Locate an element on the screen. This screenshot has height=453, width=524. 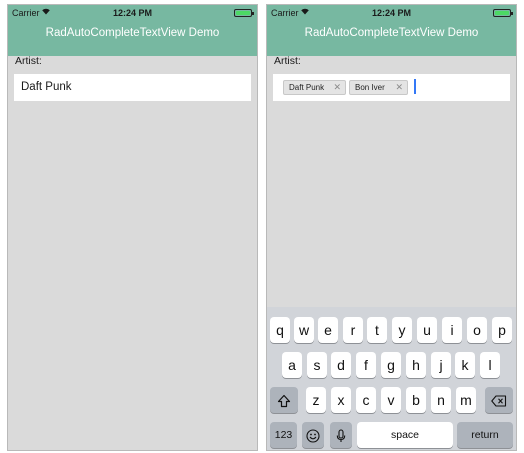
key-i: i is located at coordinates (452, 330).